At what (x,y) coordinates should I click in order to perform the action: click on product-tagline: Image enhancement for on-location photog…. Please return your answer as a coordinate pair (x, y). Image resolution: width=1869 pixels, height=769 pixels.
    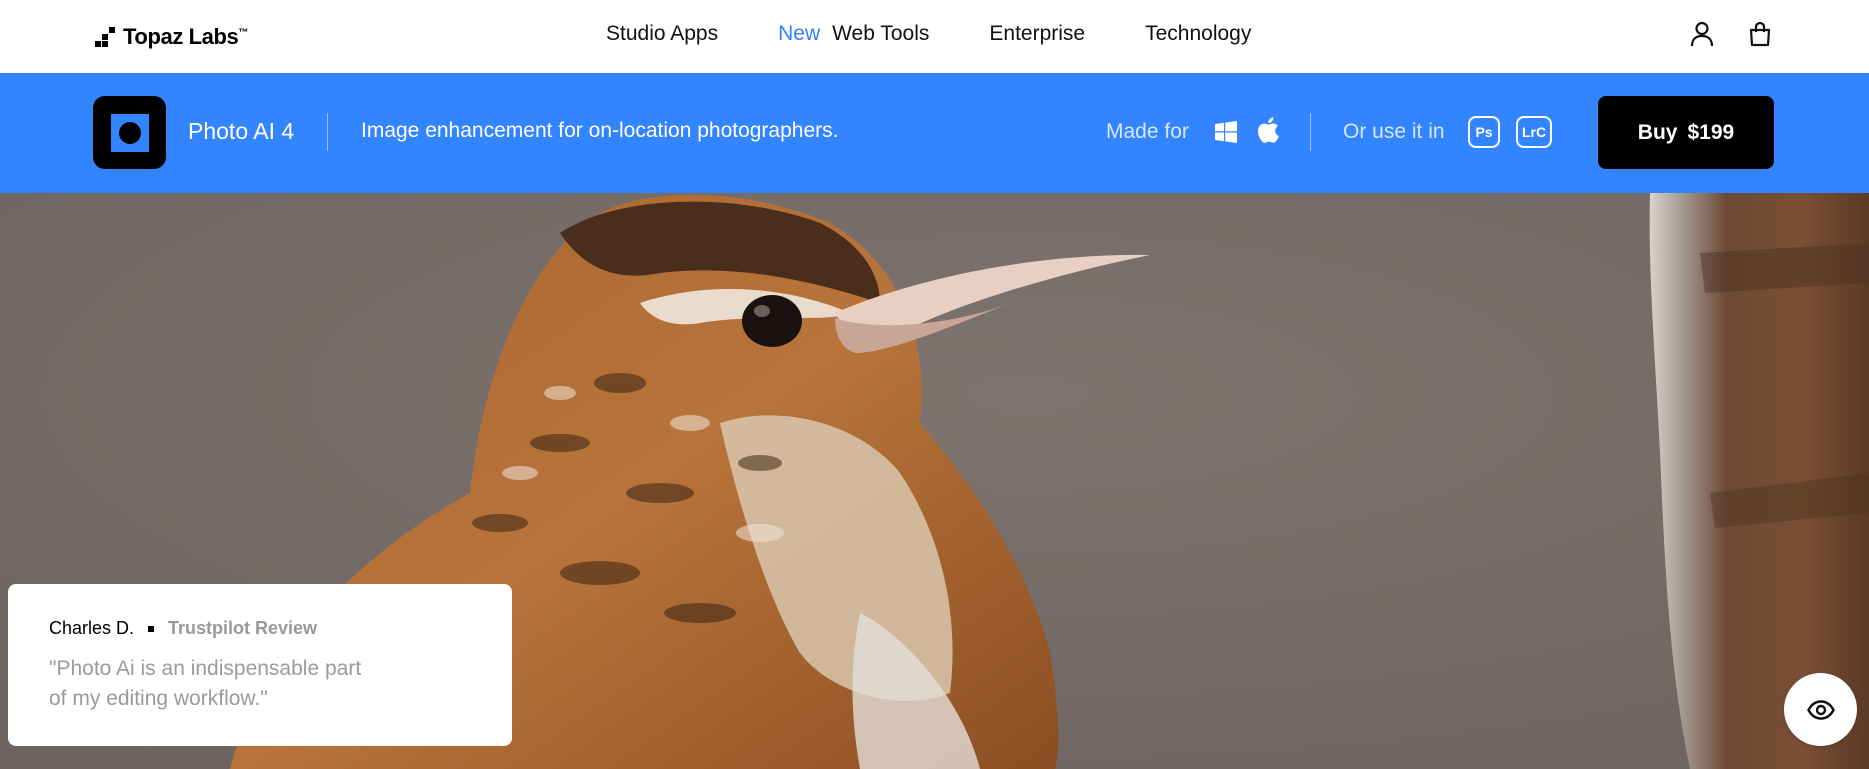
    Looking at the image, I should click on (600, 130).